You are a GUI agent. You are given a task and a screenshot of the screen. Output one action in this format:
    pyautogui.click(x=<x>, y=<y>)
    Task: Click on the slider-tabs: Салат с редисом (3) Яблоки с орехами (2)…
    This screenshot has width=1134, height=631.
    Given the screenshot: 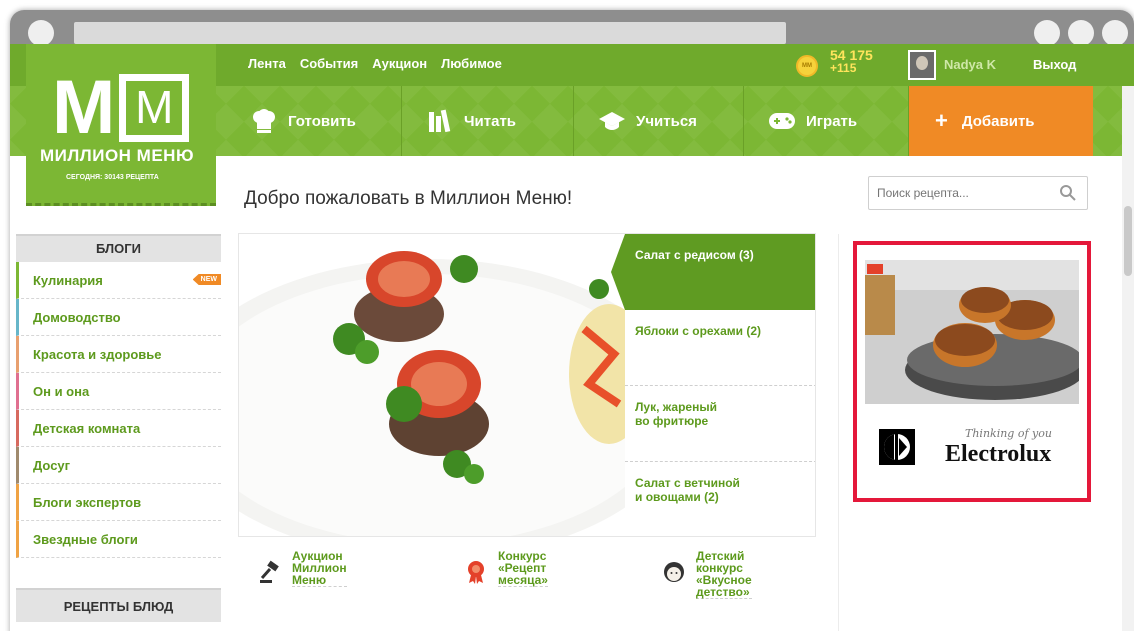 What is the action you would take?
    pyautogui.click(x=713, y=385)
    